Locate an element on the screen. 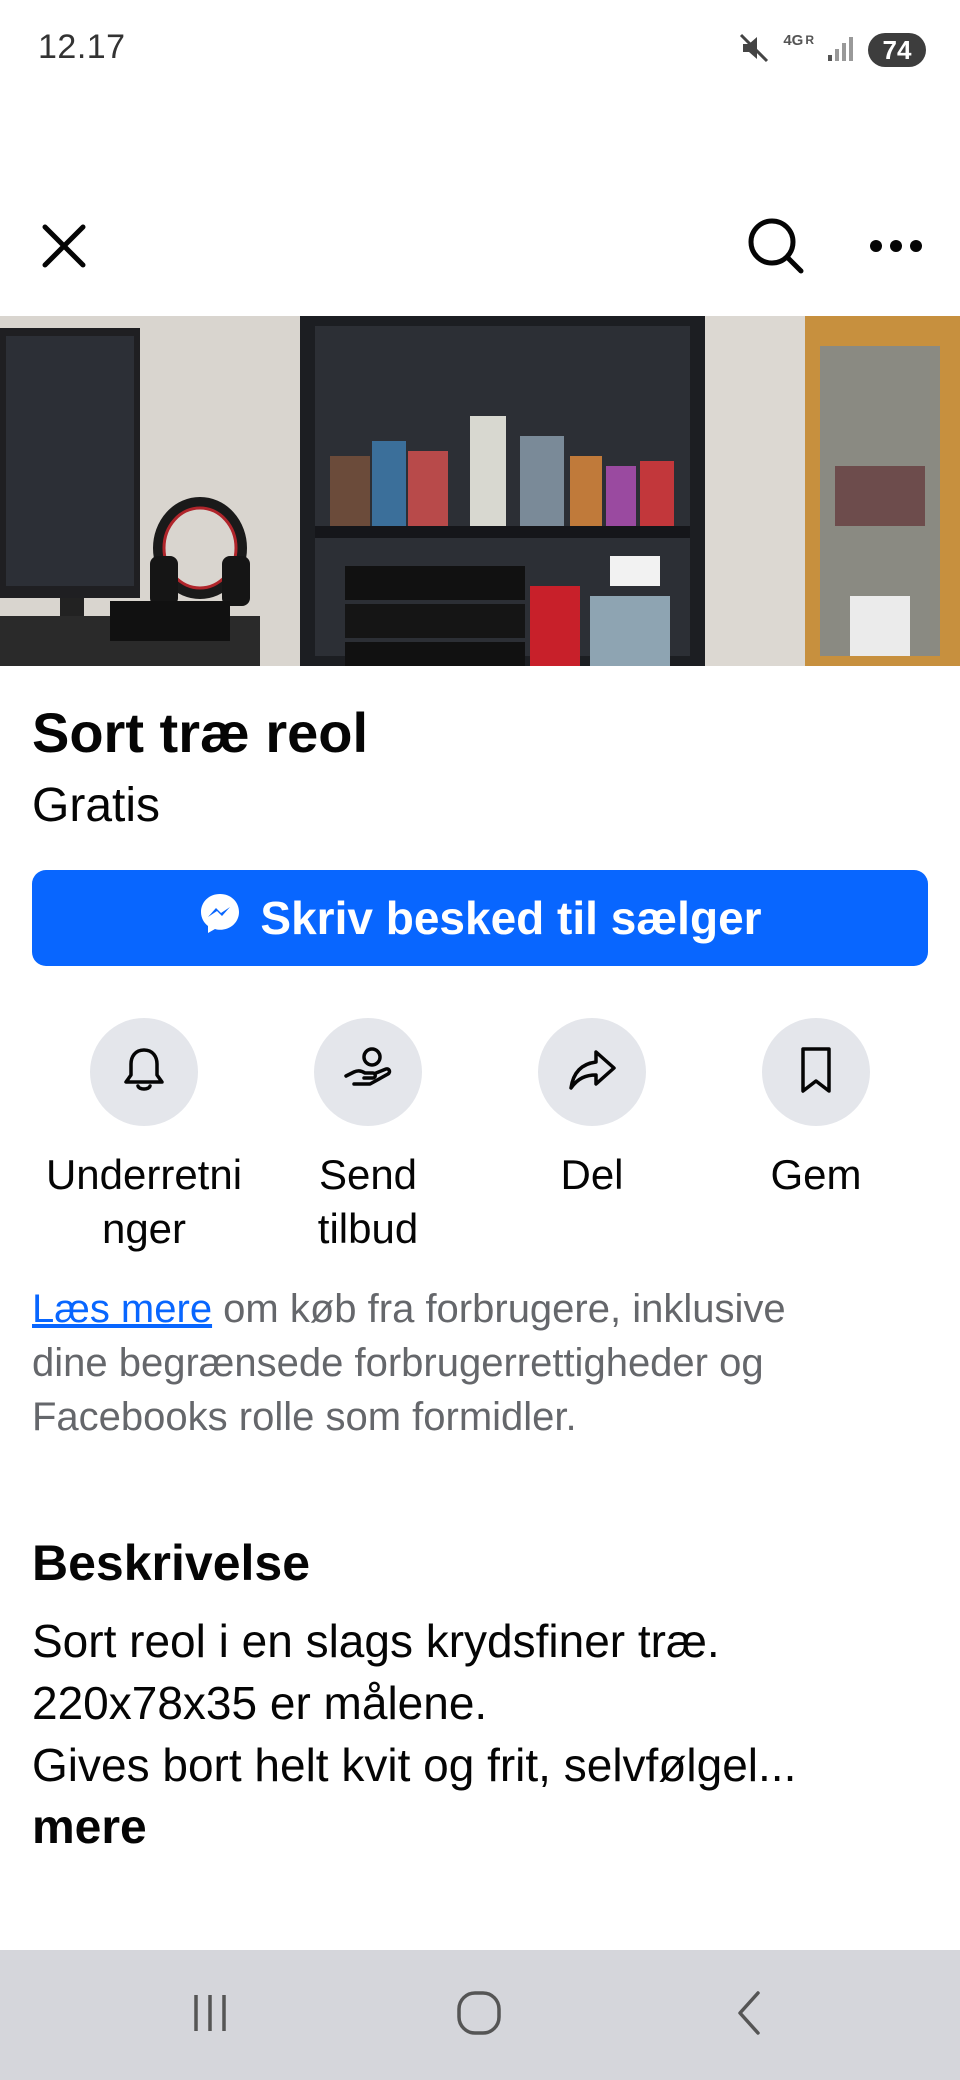 This screenshot has width=960, height=2080. home-icon is located at coordinates (479, 2015).